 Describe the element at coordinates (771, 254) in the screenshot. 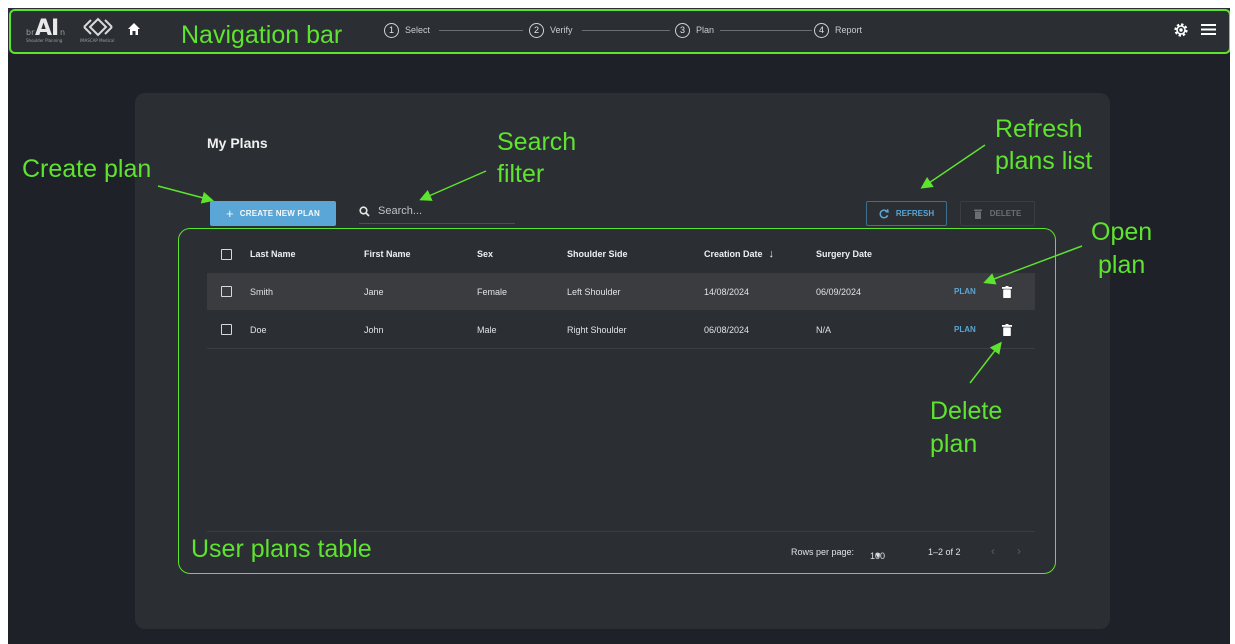

I see `sort-desc-icon: ↓` at that location.